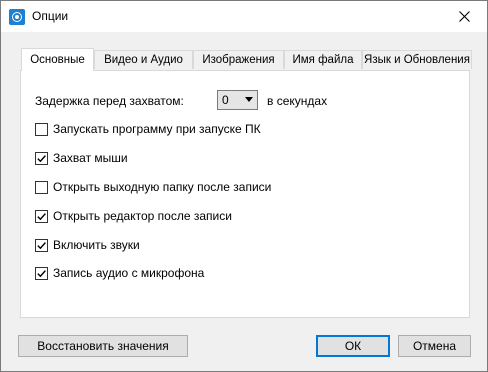 The width and height of the screenshot is (488, 372). Describe the element at coordinates (249, 99) in the screenshot. I see `chevron-down-icon` at that location.